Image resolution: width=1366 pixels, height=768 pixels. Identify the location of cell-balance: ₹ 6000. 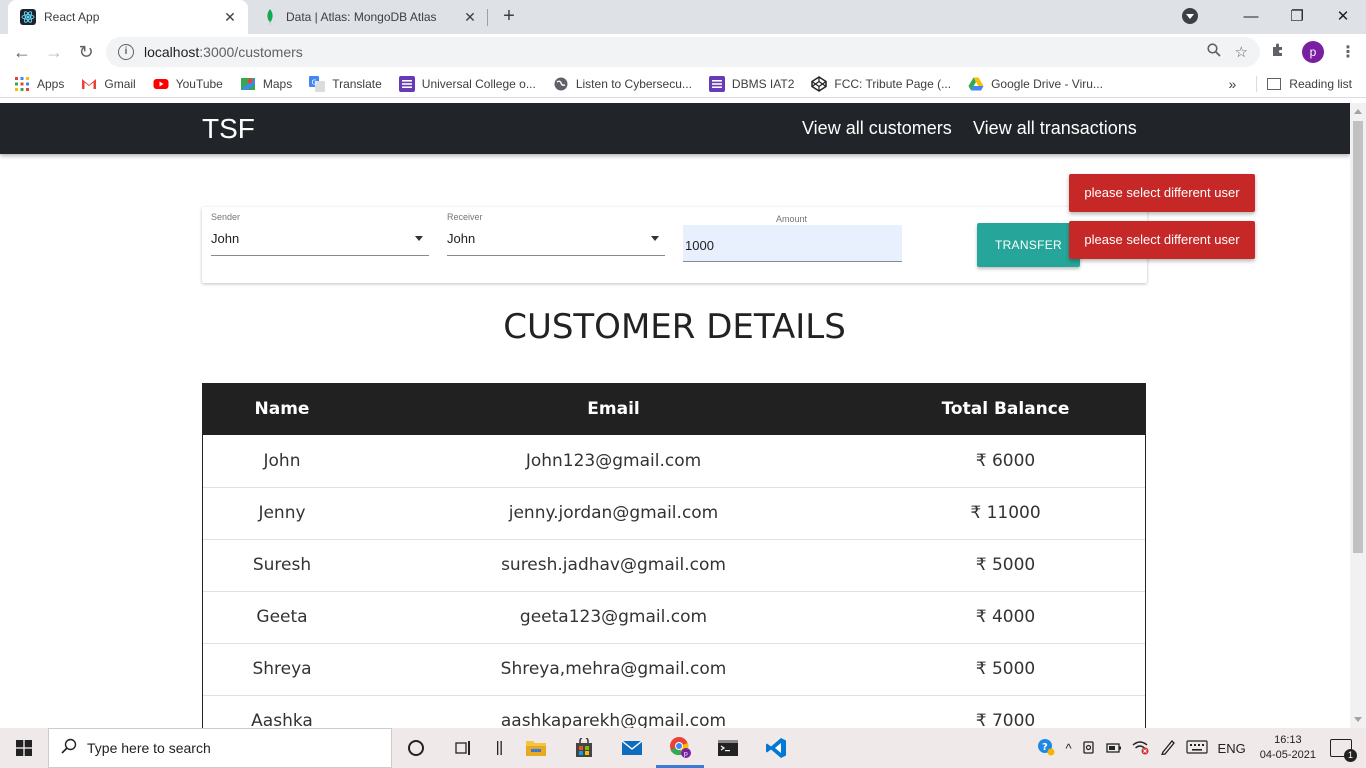
(1005, 461).